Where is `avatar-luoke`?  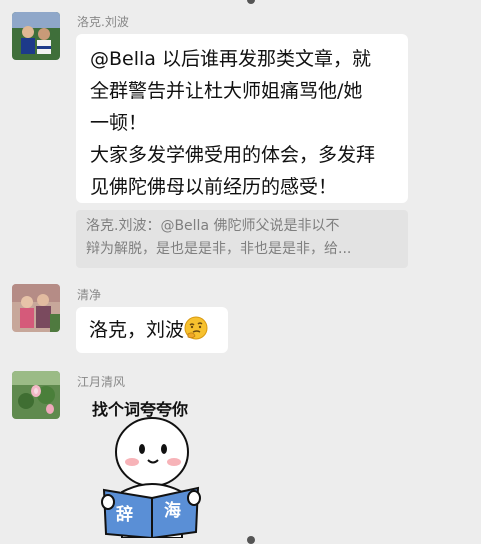
avatar-luoke is located at coordinates (36, 36).